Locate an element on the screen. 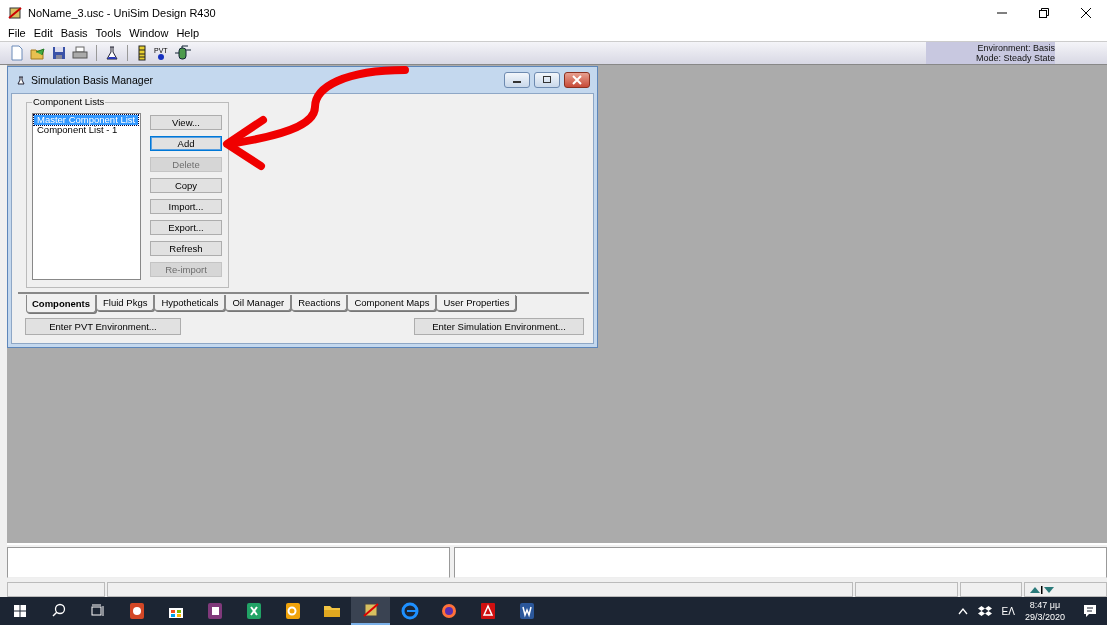  notification-icon is located at coordinates (1090, 611).